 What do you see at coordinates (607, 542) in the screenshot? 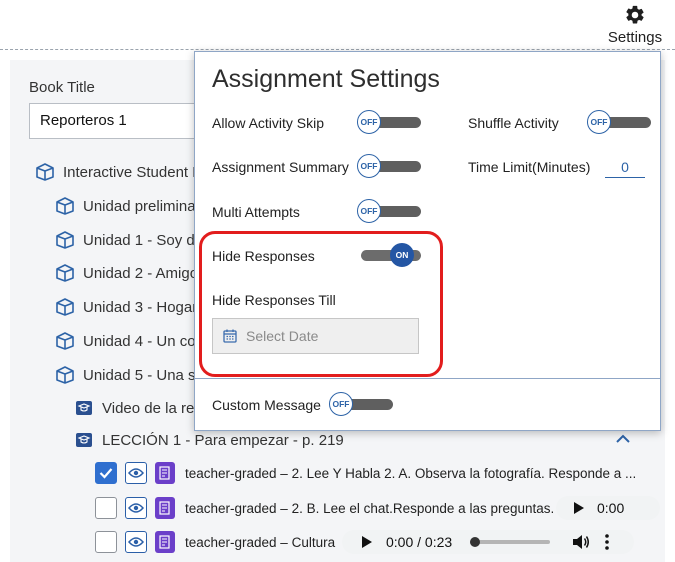
I see `more-options-icon` at bounding box center [607, 542].